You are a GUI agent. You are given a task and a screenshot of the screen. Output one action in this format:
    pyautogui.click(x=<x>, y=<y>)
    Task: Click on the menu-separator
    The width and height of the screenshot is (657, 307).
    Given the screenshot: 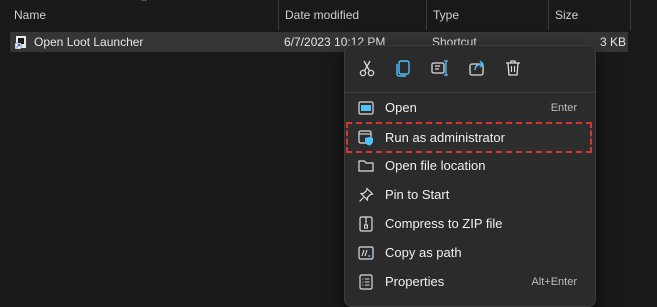 What is the action you would take?
    pyautogui.click(x=470, y=92)
    